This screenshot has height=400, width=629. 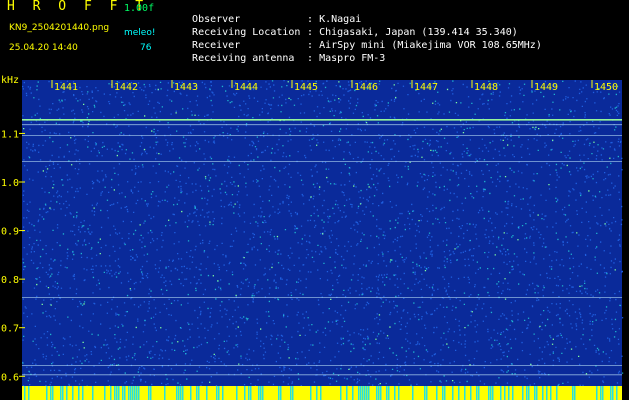 What do you see at coordinates (186, 87) in the screenshot?
I see `x-tick-label: 1443` at bounding box center [186, 87].